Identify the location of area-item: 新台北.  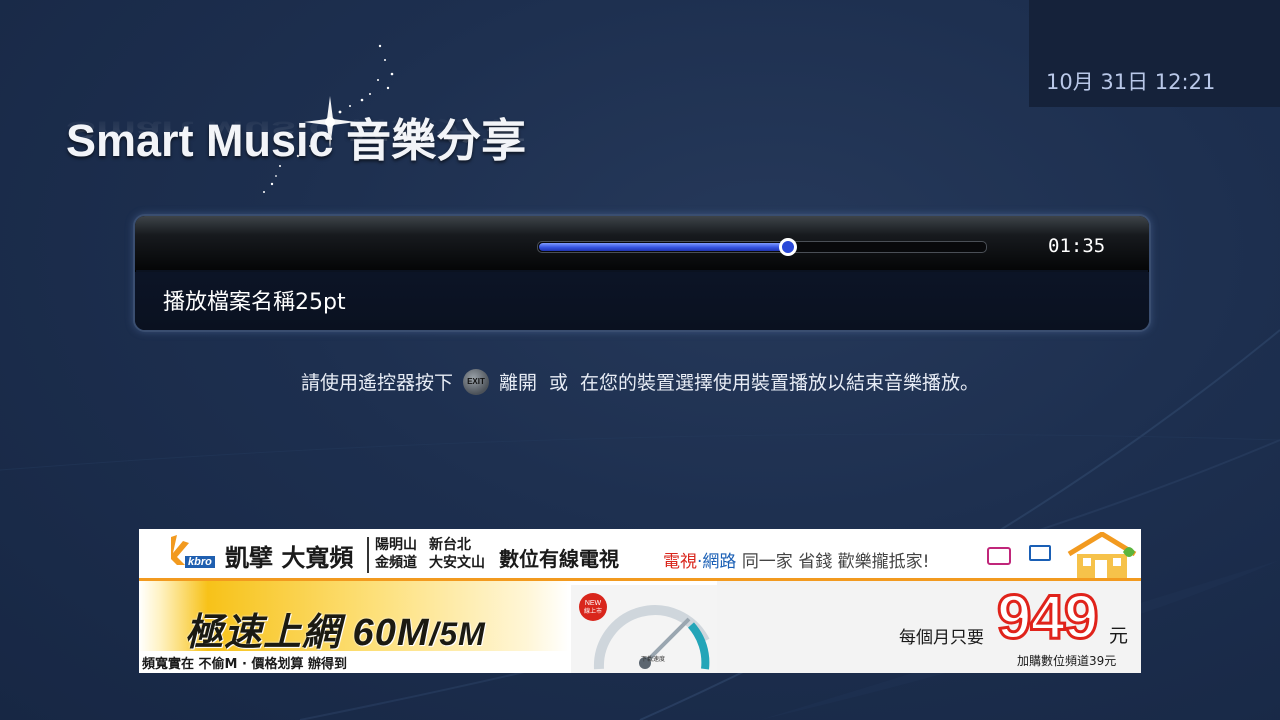
(450, 545).